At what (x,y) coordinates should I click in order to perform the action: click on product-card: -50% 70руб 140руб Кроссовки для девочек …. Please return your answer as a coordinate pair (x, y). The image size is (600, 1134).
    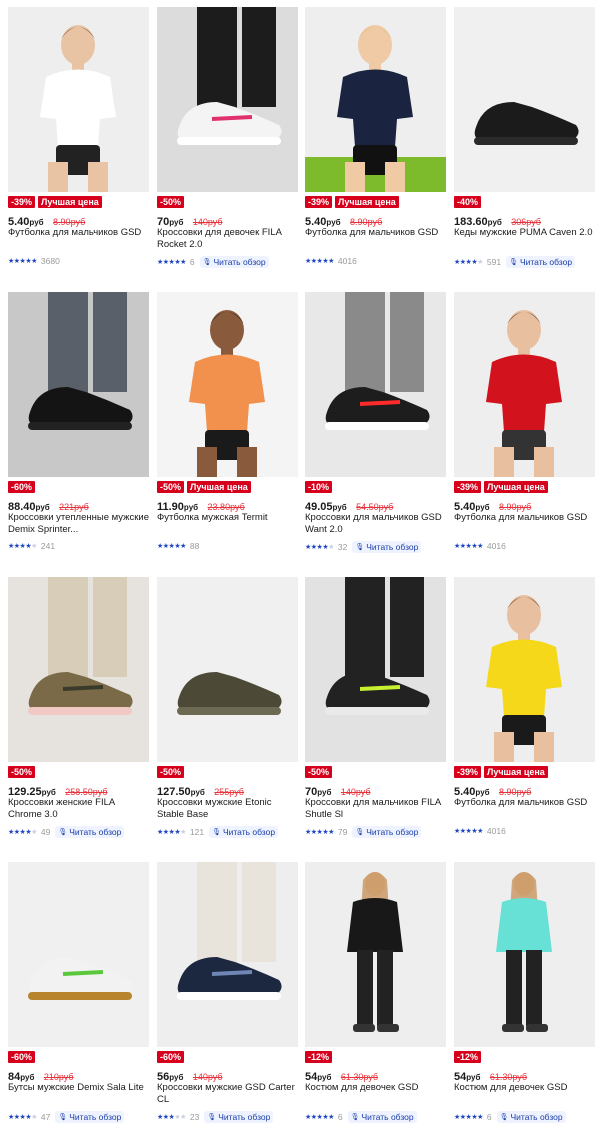
    Looking at the image, I should click on (227, 142).